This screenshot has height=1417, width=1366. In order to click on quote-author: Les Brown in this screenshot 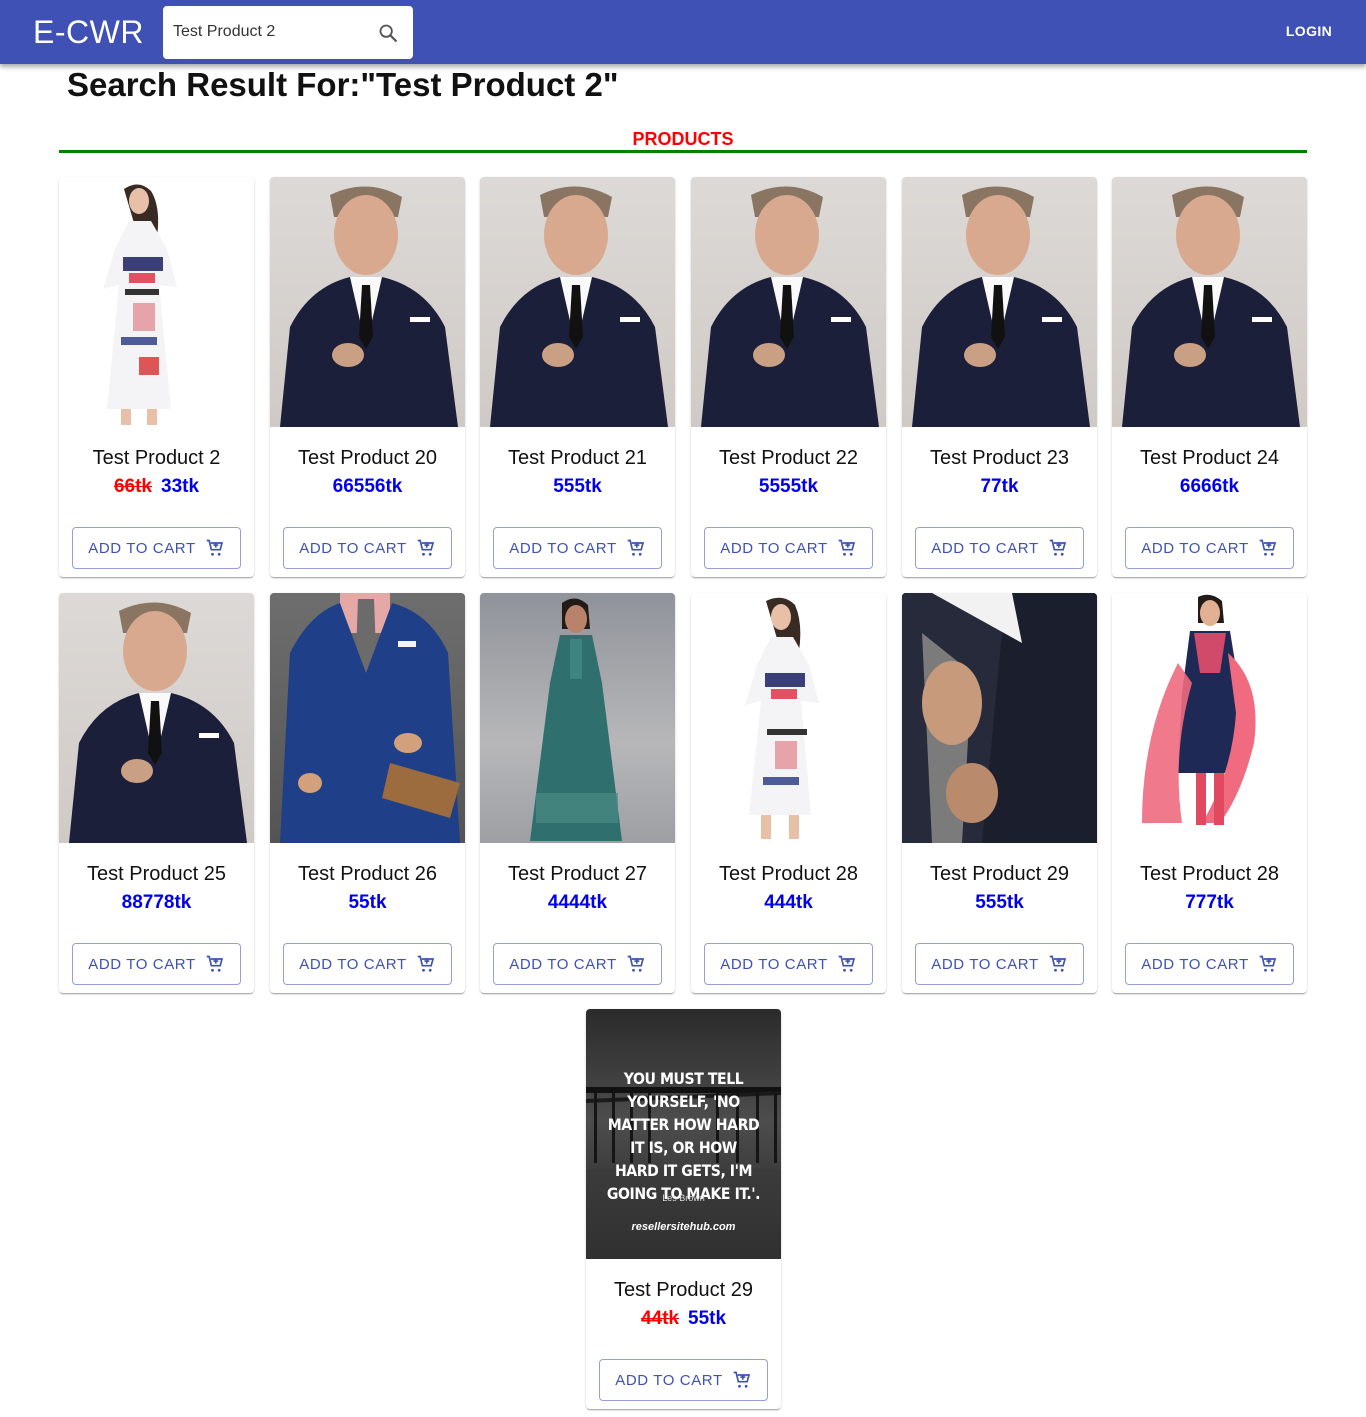, I will do `click(683, 1198)`.